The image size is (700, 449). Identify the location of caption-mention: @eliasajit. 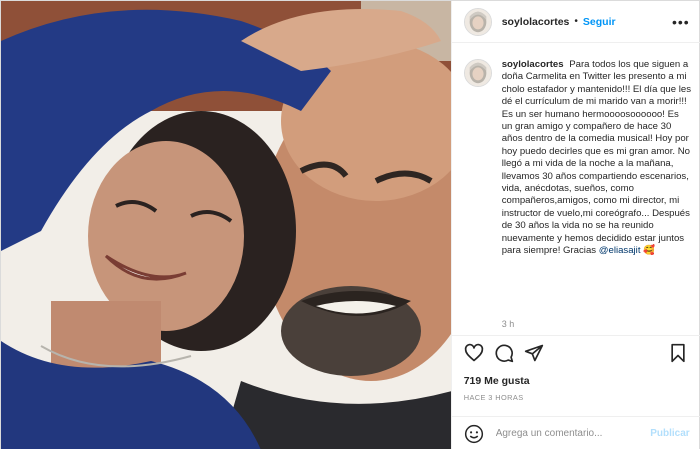
(620, 250).